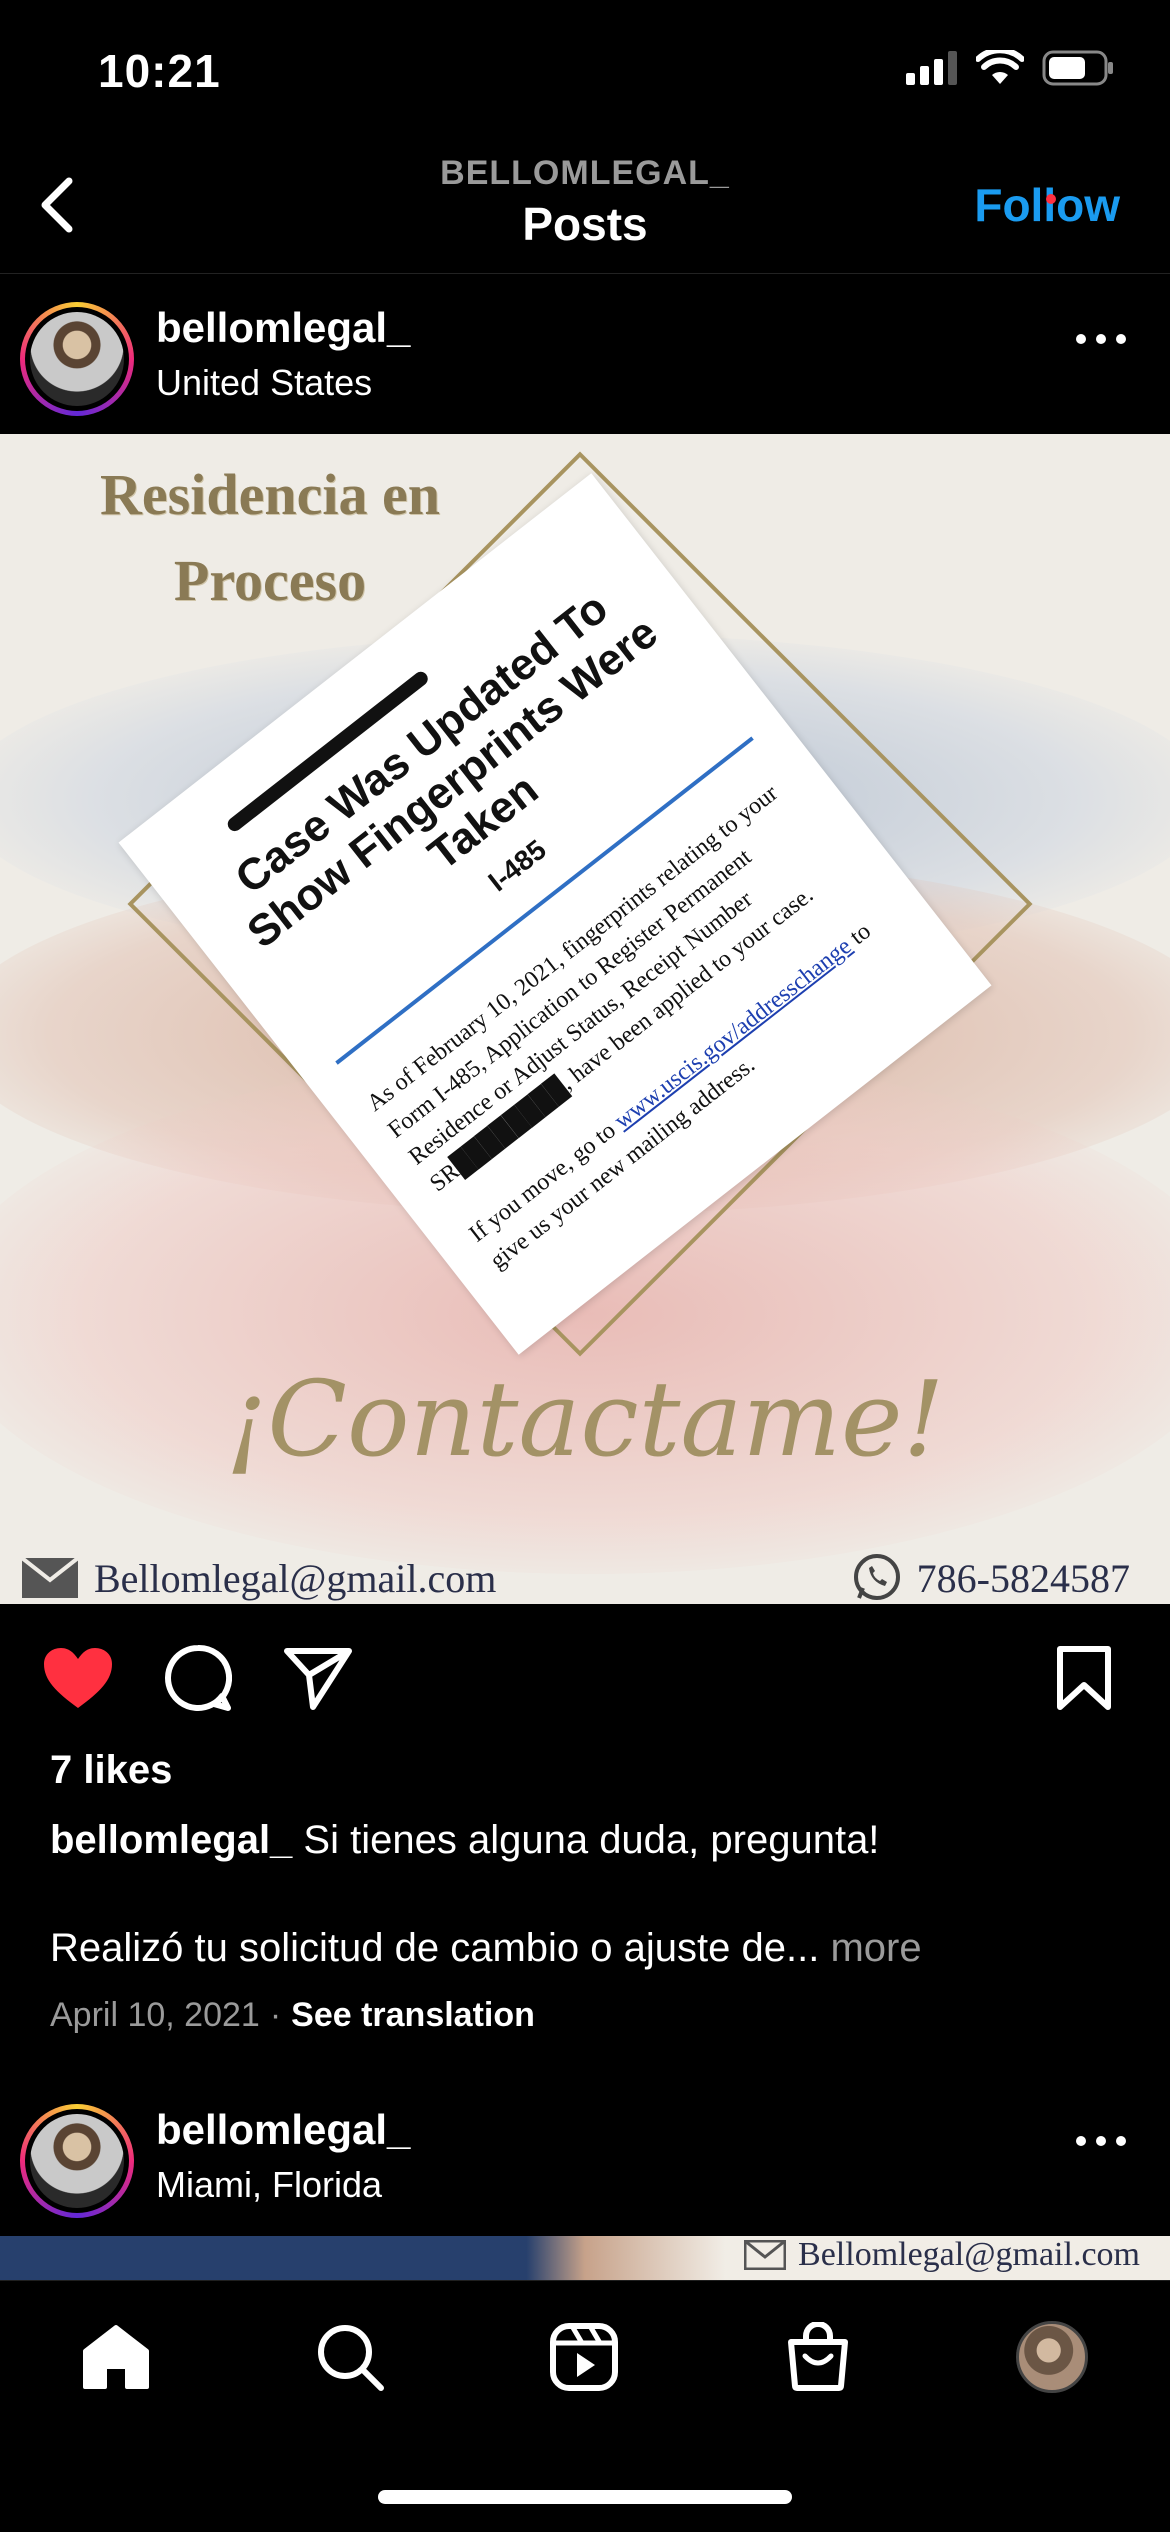 The width and height of the screenshot is (1170, 2532). Describe the element at coordinates (586, 1840) in the screenshot. I see `caption-text: Si tienes alguna duda, pregunta!` at that location.